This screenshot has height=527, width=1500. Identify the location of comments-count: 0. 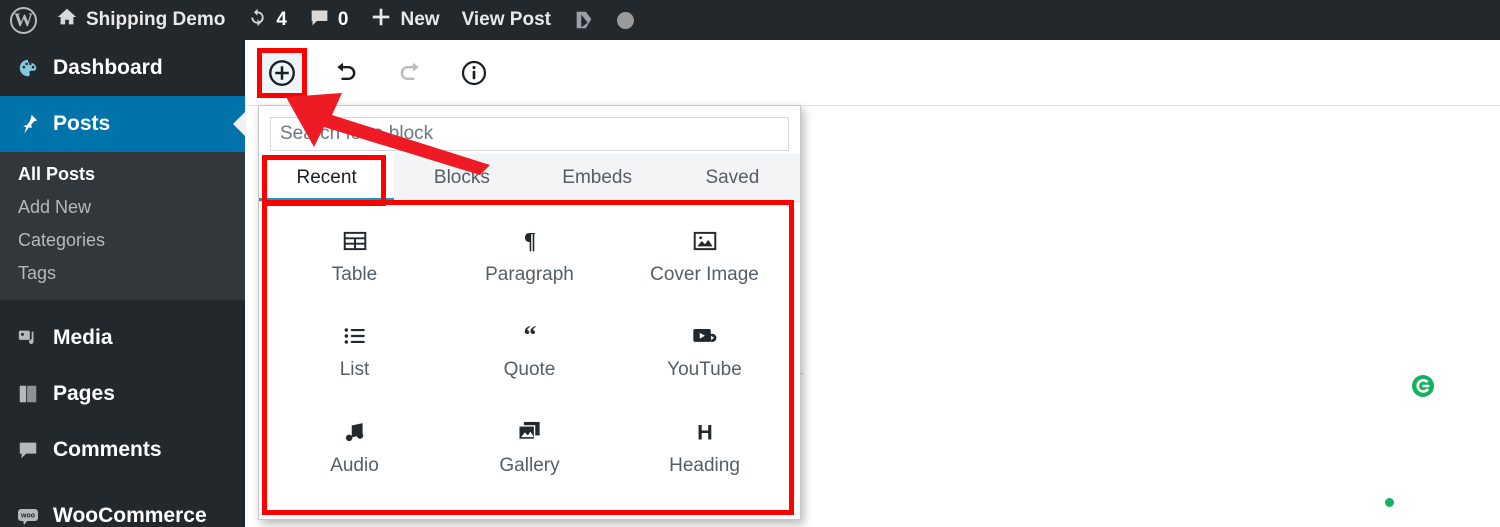
(343, 19).